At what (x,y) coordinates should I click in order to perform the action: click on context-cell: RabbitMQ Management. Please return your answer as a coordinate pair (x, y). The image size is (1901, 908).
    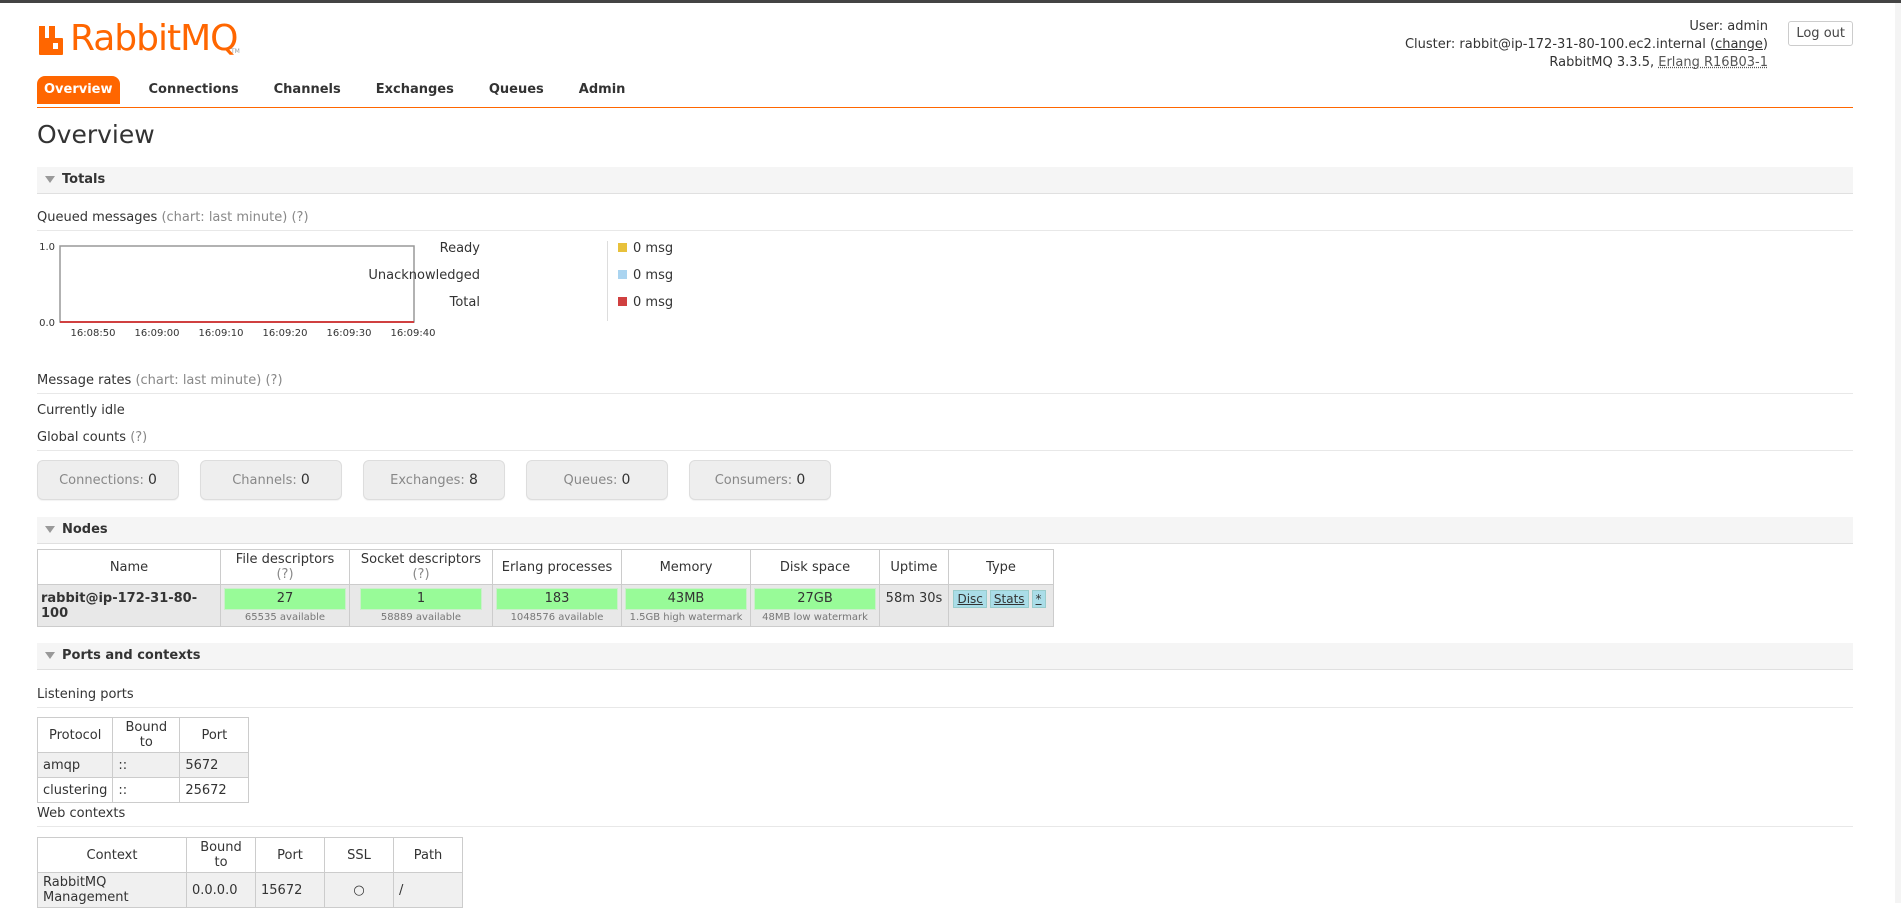
    Looking at the image, I should click on (112, 890).